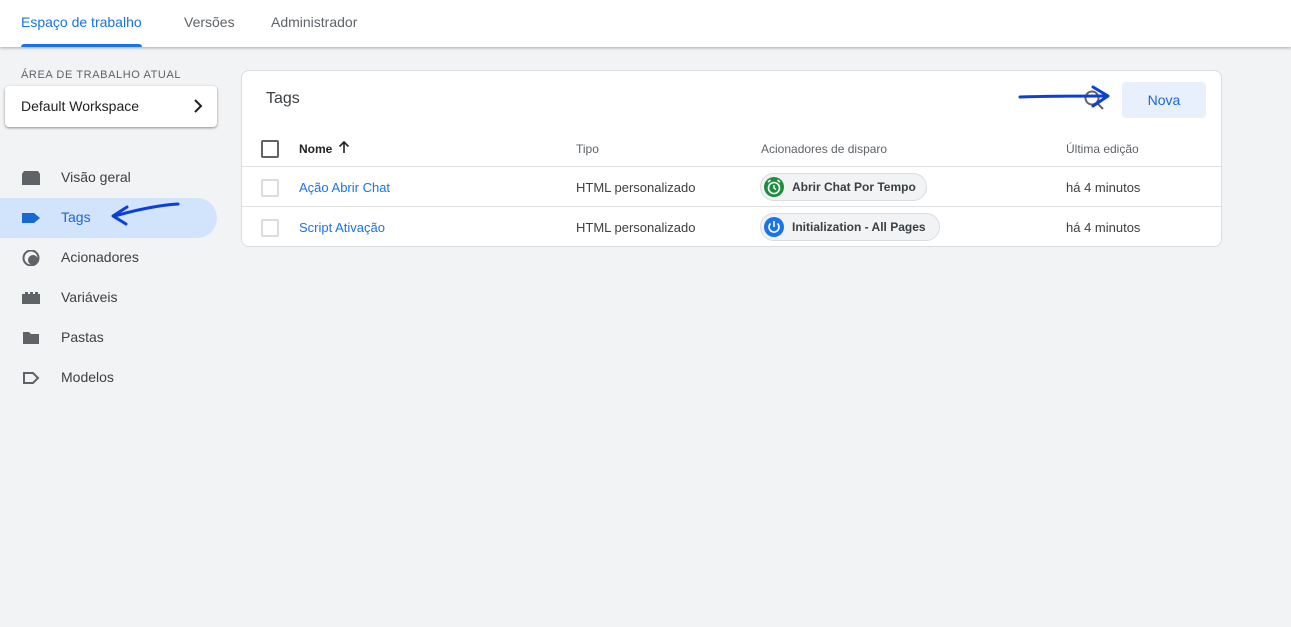 Image resolution: width=1291 pixels, height=627 pixels. Describe the element at coordinates (824, 149) in the screenshot. I see `column-header-triggers: Acionadores de disparo` at that location.